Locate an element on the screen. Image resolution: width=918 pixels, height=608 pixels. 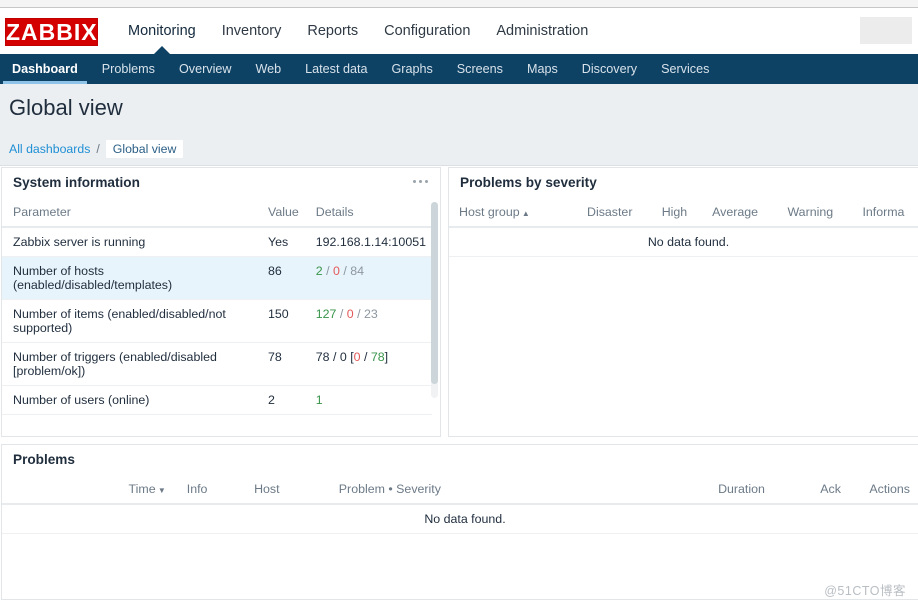
detail-segment: 84 is located at coordinates (357, 271).